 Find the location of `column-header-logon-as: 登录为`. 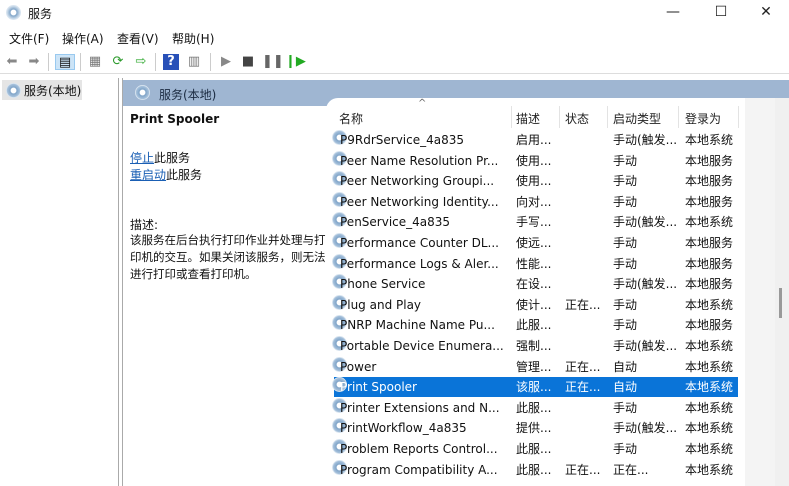

column-header-logon-as: 登录为 is located at coordinates (703, 118).